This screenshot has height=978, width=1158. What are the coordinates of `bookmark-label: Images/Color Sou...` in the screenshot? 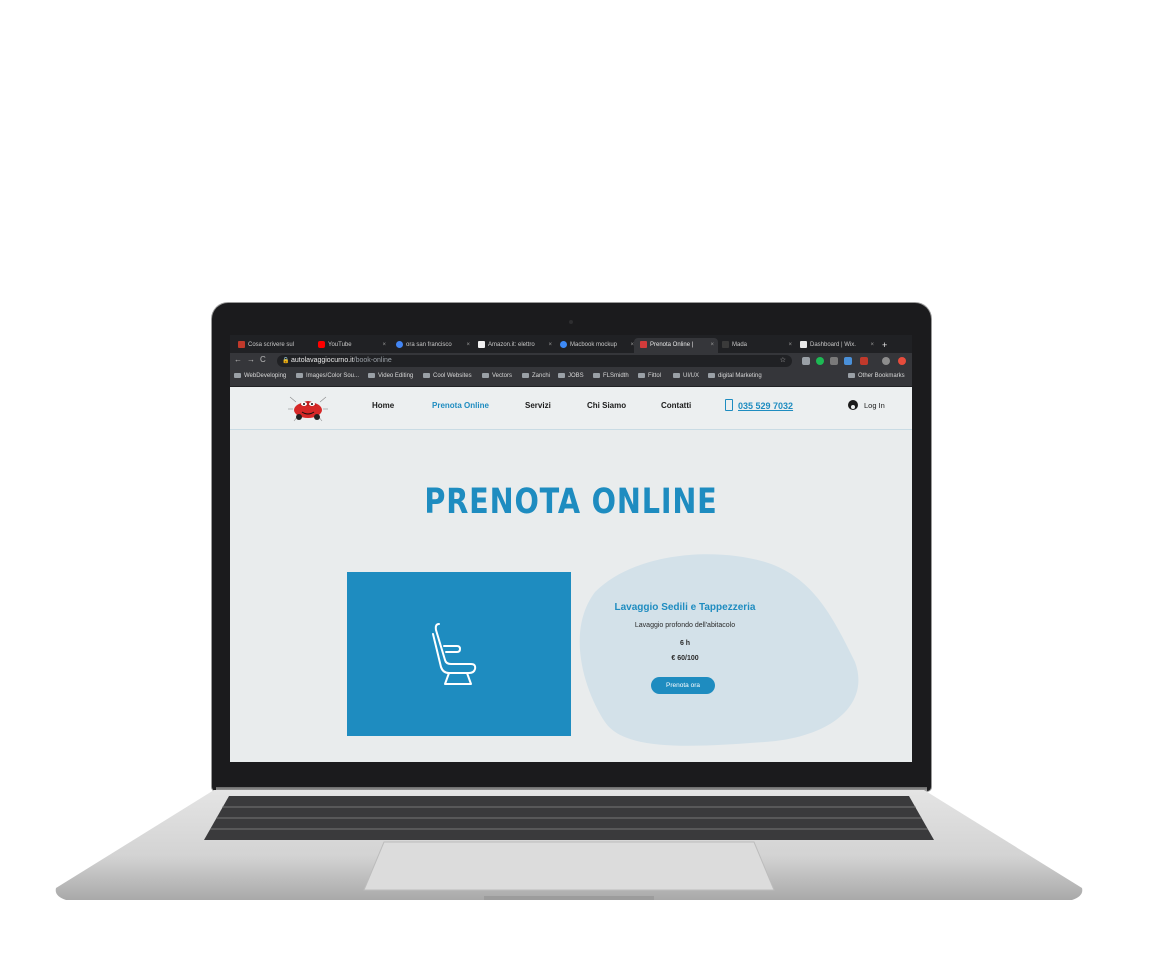 It's located at (333, 376).